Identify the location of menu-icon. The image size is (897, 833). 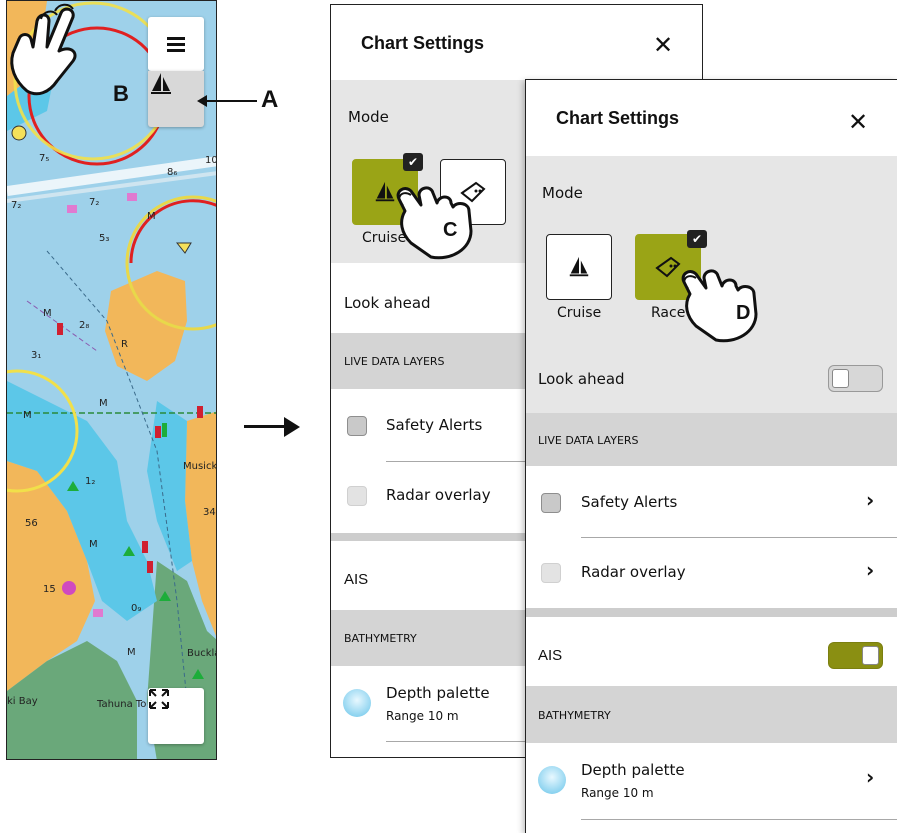
(176, 44).